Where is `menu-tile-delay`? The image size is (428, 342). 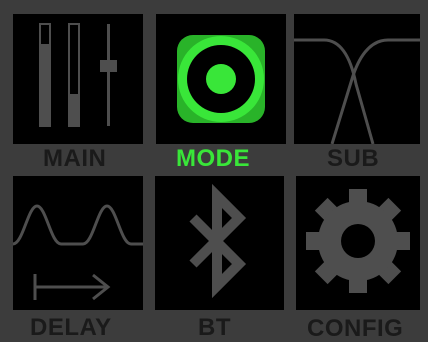
menu-tile-delay is located at coordinates (78, 243).